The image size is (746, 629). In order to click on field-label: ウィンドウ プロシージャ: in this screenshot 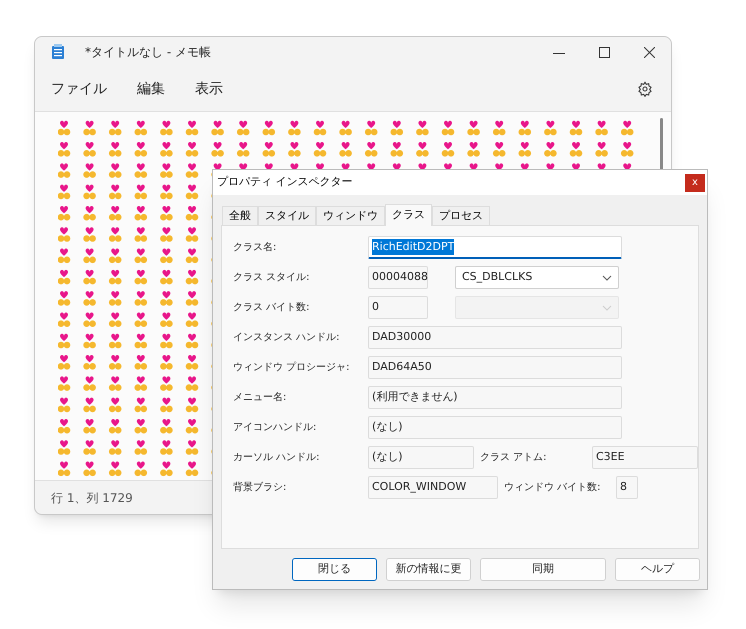, I will do `click(291, 367)`.